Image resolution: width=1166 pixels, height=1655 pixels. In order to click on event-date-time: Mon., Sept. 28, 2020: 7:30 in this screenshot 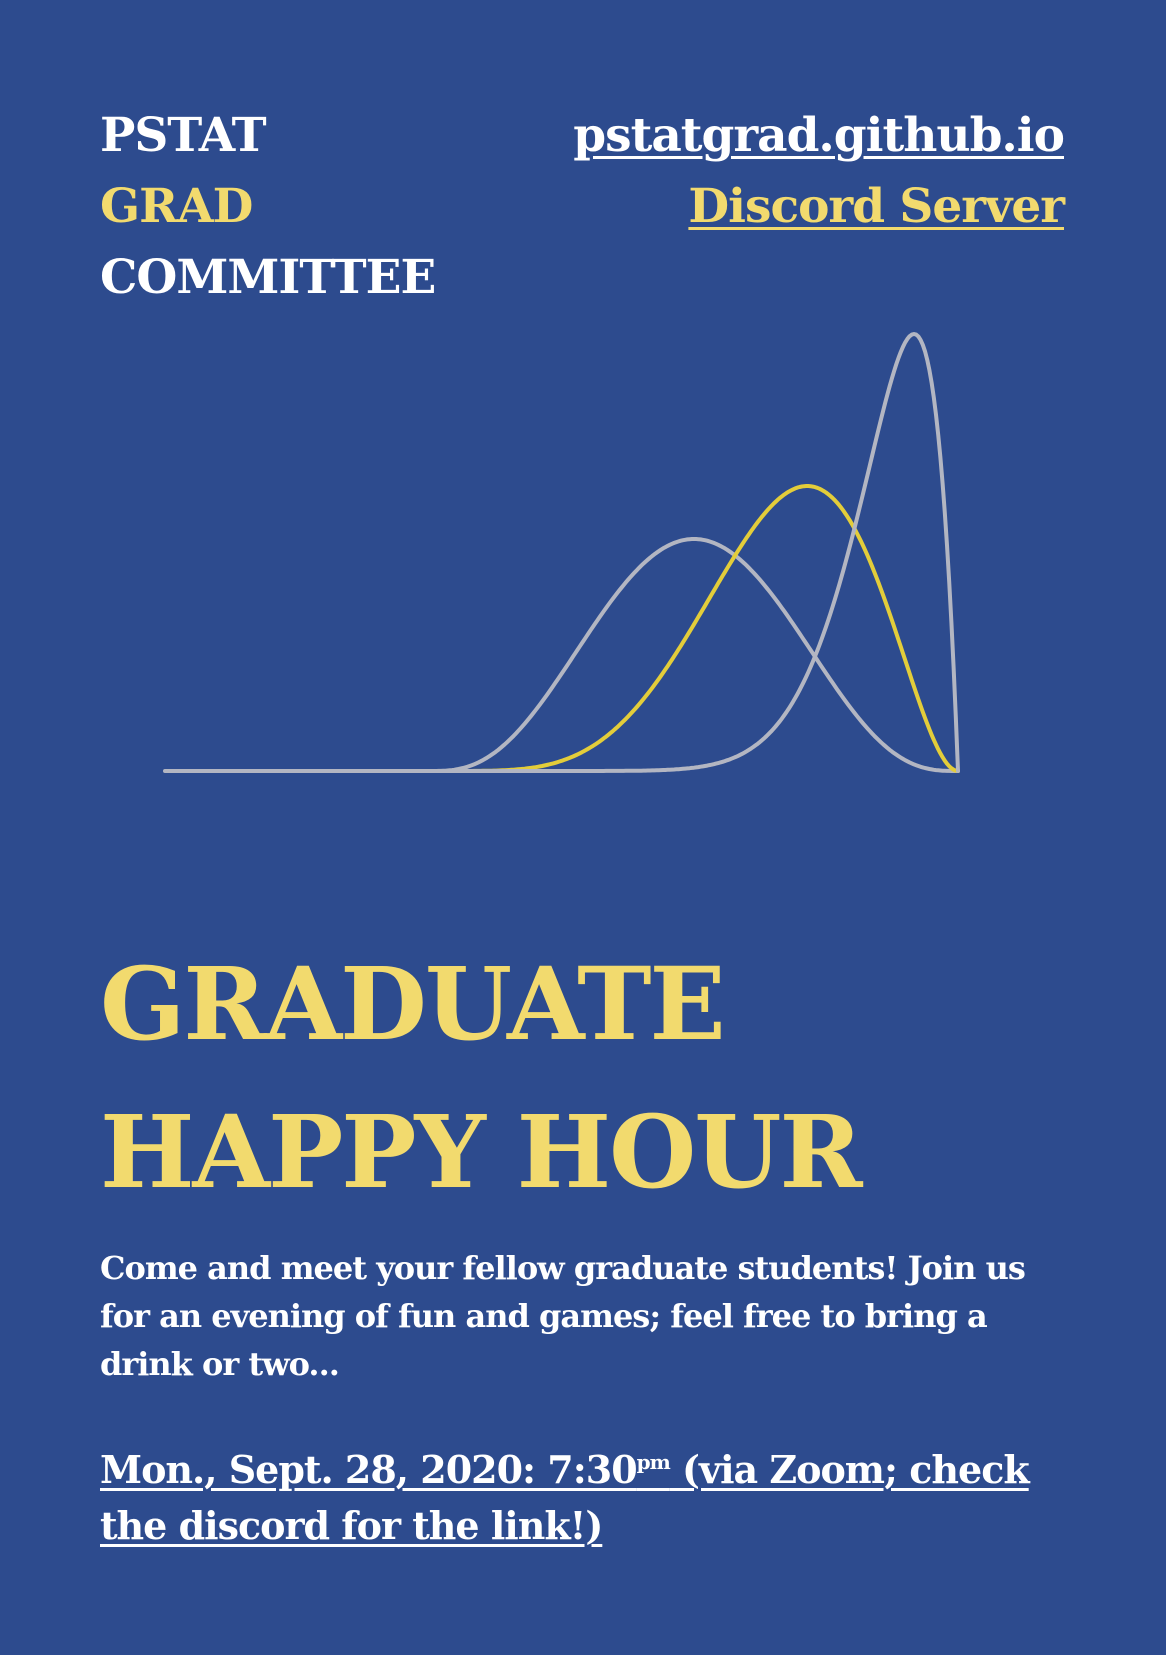, I will do `click(369, 1469)`.